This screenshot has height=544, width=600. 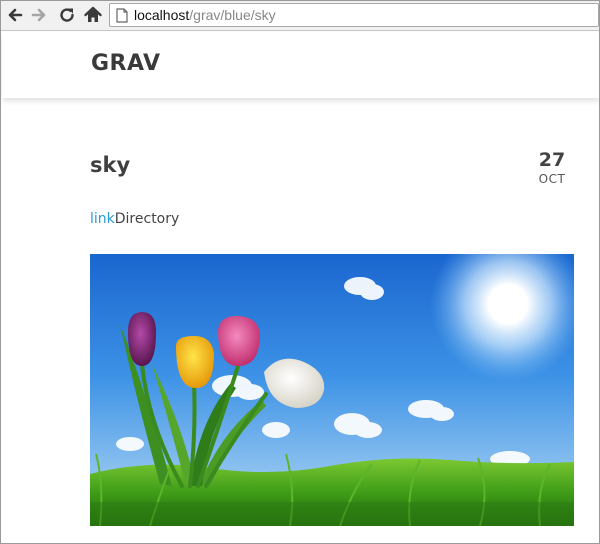 I want to click on url-text: localhost/grav/blue/sky, so click(x=205, y=15).